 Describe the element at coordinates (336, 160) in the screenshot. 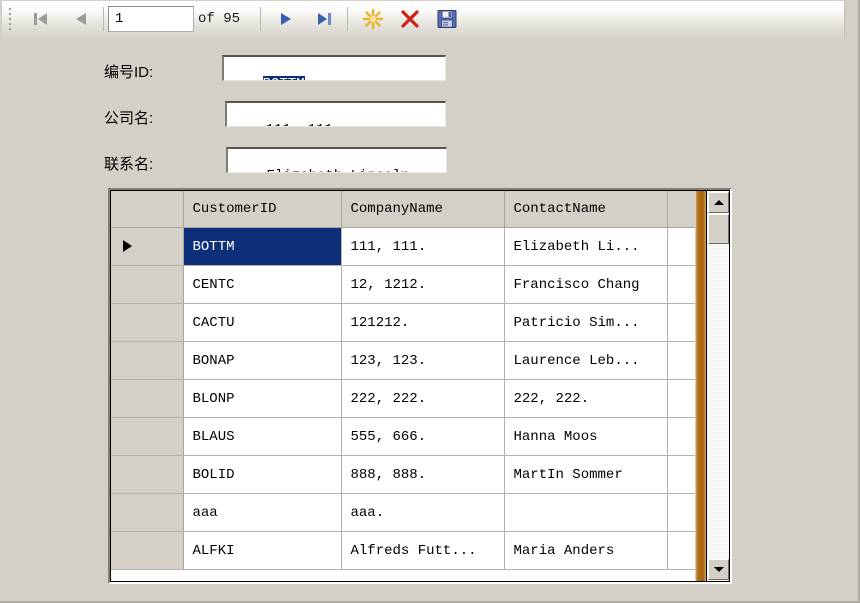

I see `contact-name-input: Elizabeth Lincoln` at that location.